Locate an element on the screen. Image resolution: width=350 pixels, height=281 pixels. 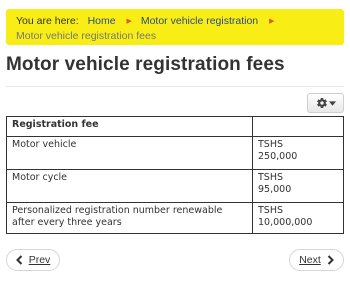
chevron-left-icon is located at coordinates (18, 260).